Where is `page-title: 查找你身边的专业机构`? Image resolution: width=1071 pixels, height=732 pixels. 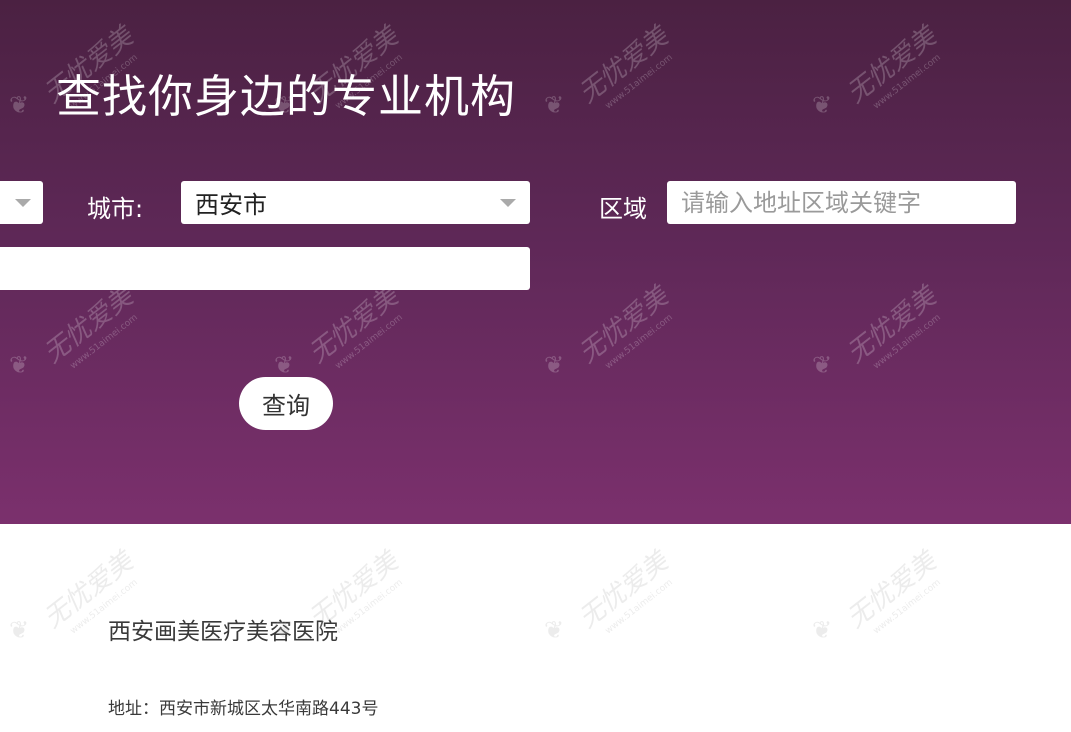 page-title: 查找你身边的专业机构 is located at coordinates (286, 96).